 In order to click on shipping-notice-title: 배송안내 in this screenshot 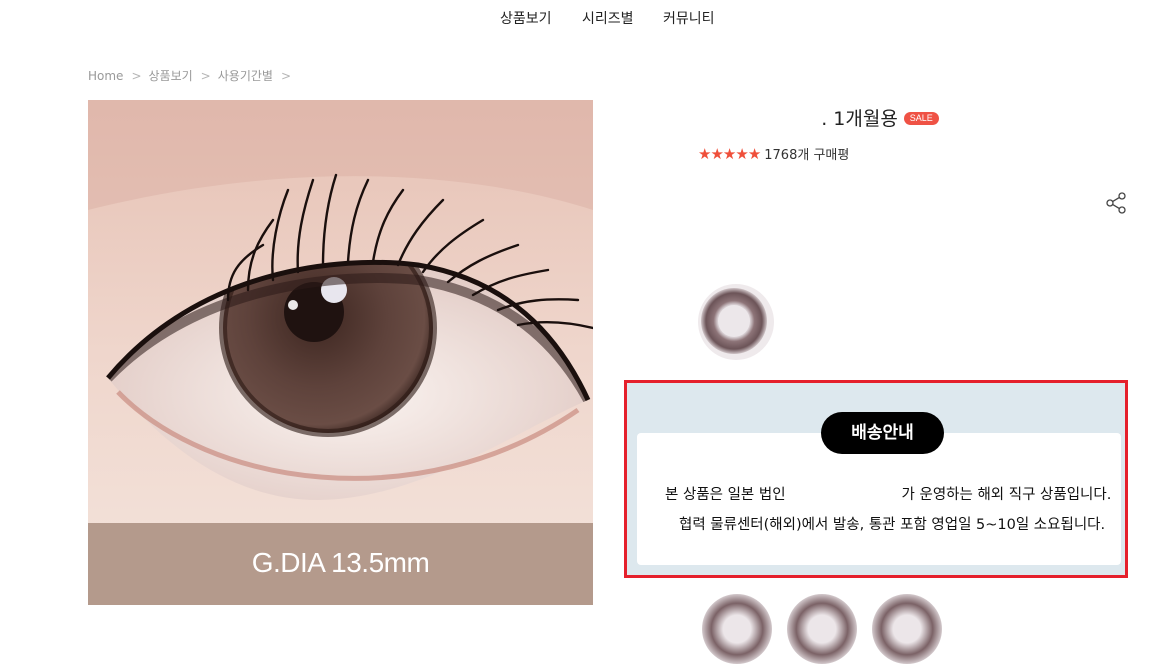, I will do `click(882, 433)`.